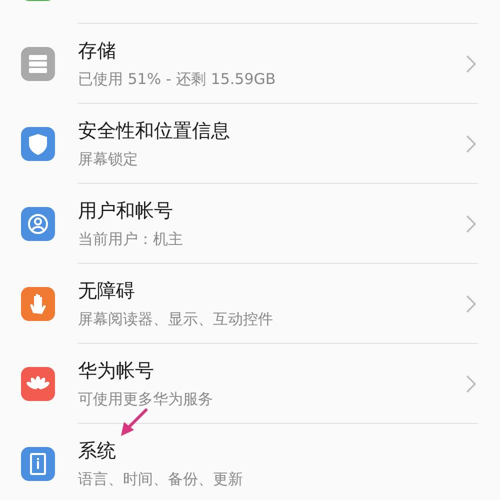 The height and width of the screenshot is (500, 500). Describe the element at coordinates (38, 144) in the screenshot. I see `shield-icon` at that location.